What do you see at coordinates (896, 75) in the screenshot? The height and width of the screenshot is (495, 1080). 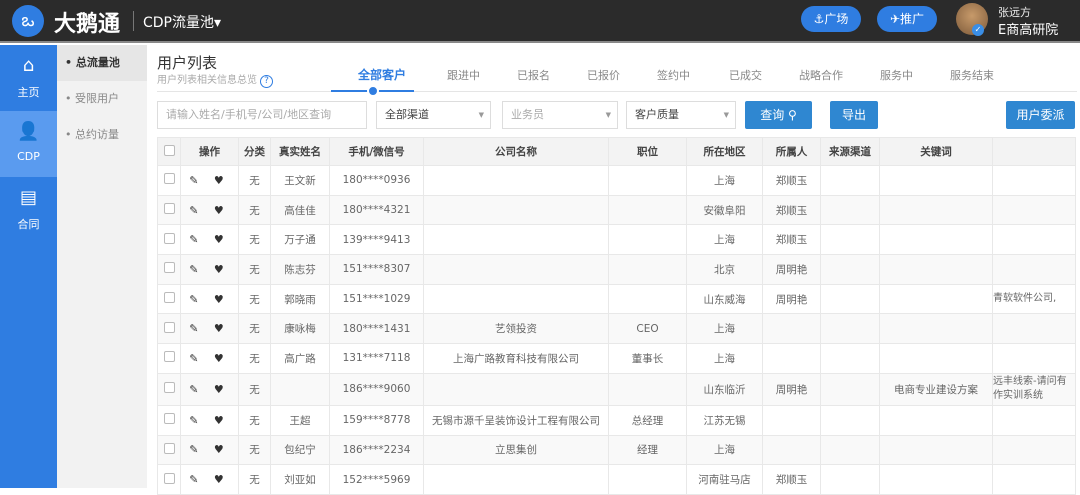 I see `tab-7: 服务中` at bounding box center [896, 75].